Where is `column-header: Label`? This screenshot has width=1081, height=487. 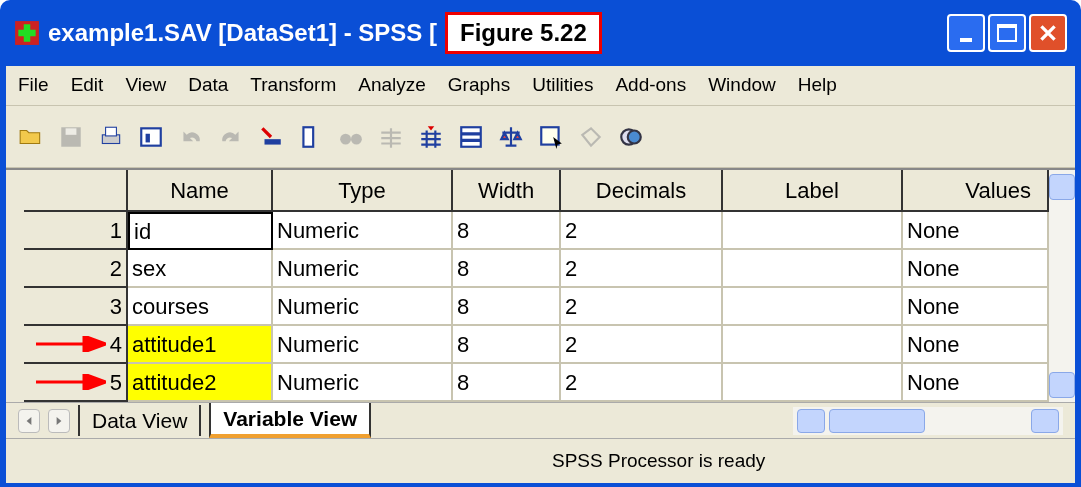
column-header: Label is located at coordinates (813, 191).